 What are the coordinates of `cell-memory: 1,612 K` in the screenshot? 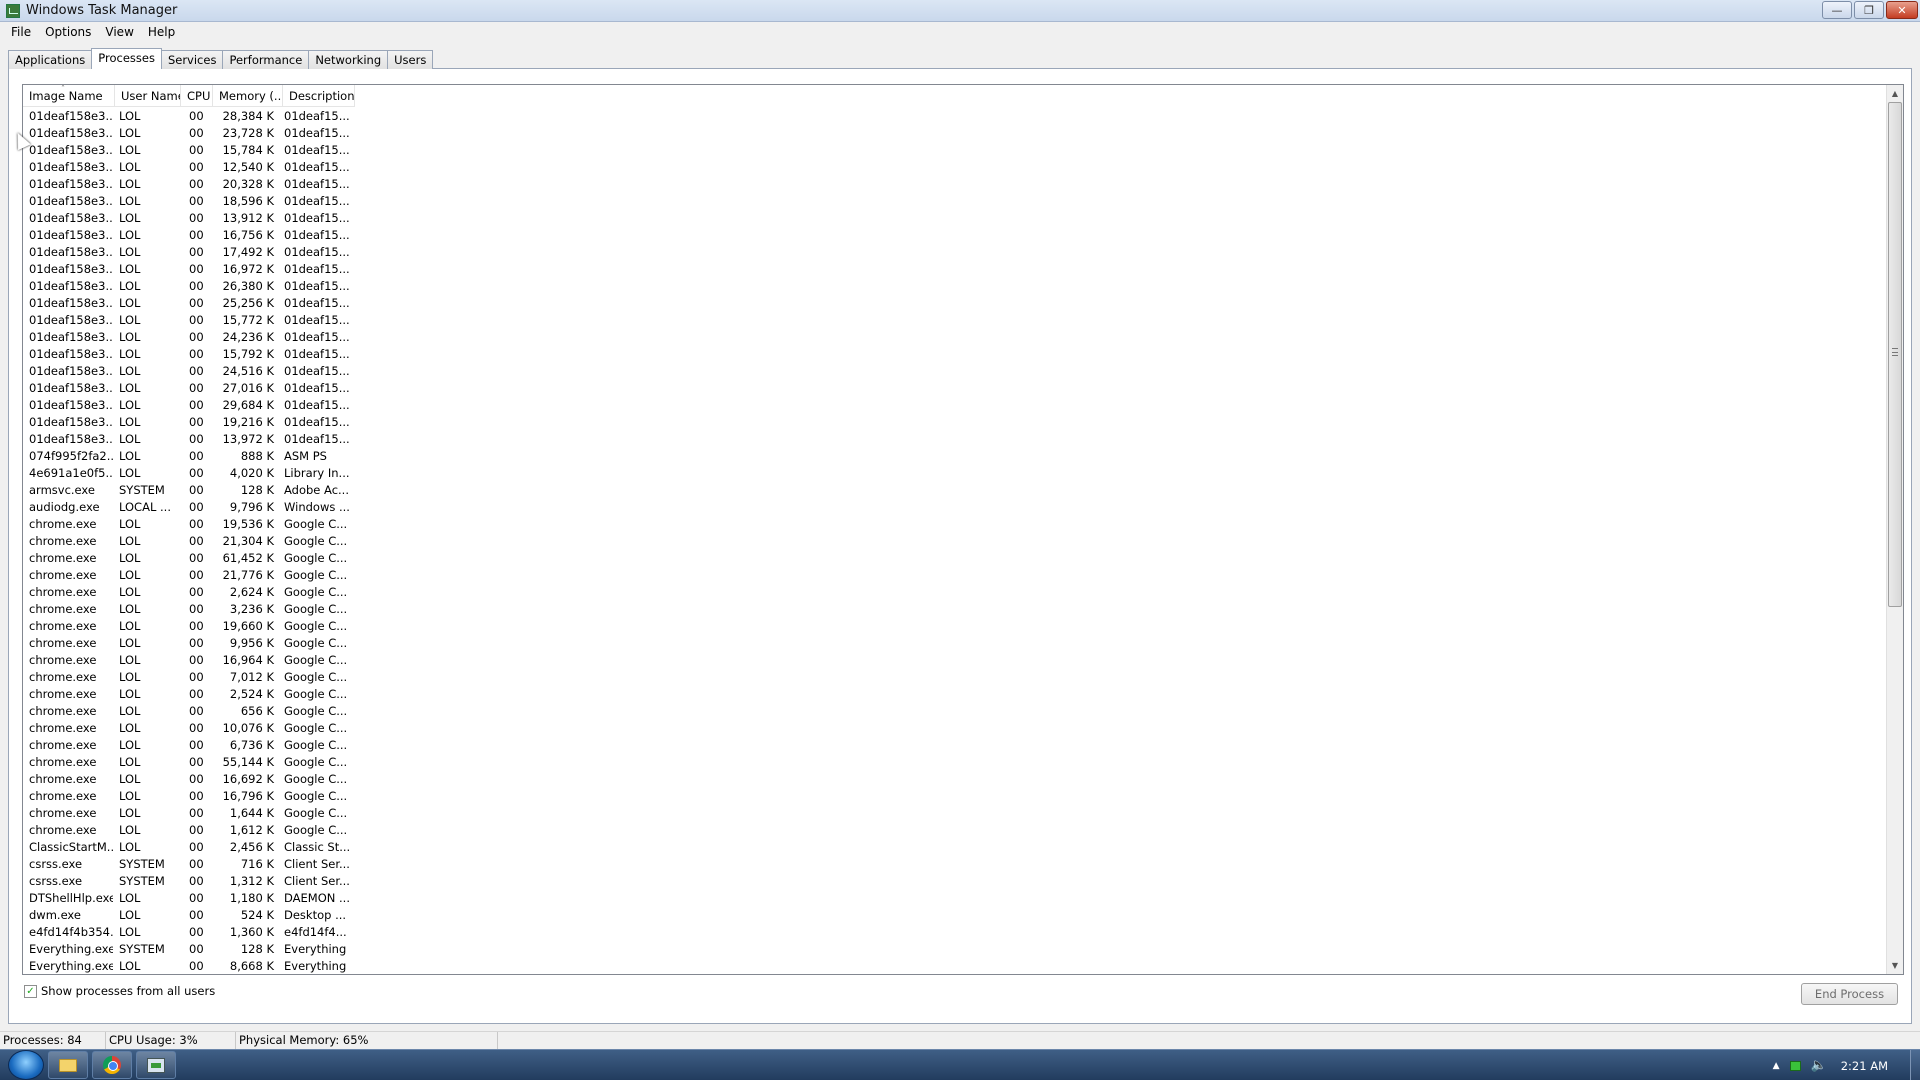 It's located at (251, 830).